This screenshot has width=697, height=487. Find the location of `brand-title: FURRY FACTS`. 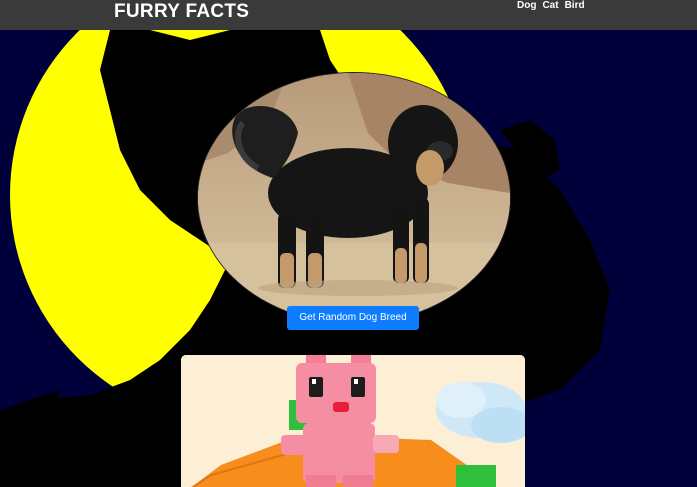

brand-title: FURRY FACTS is located at coordinates (181, 12).